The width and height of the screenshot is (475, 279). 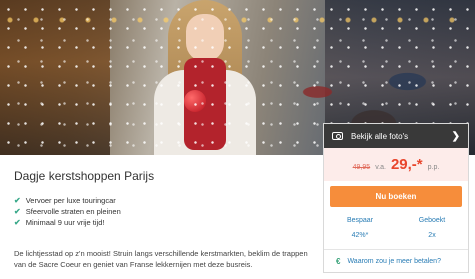 I want to click on price-box: 49,95 v.a. 29,-* p.p., so click(x=396, y=164).